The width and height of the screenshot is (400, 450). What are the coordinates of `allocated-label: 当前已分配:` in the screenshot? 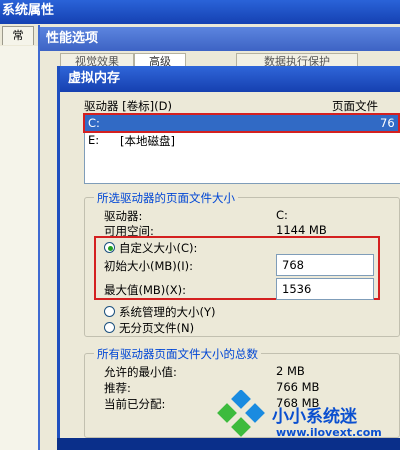 It's located at (135, 404).